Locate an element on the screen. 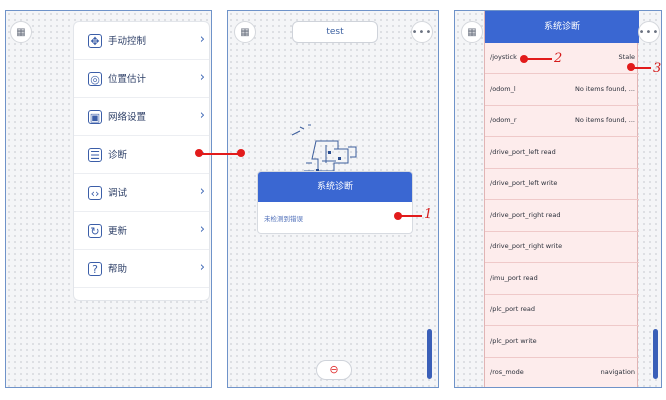 Image resolution: width=666 pixels, height=400 pixels. dialog-message: 未检测到错误 is located at coordinates (283, 219).